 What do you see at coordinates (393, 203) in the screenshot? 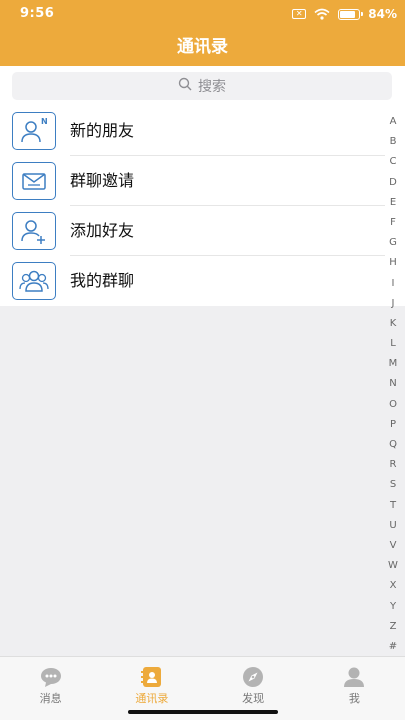
I see `index-letter: E` at bounding box center [393, 203].